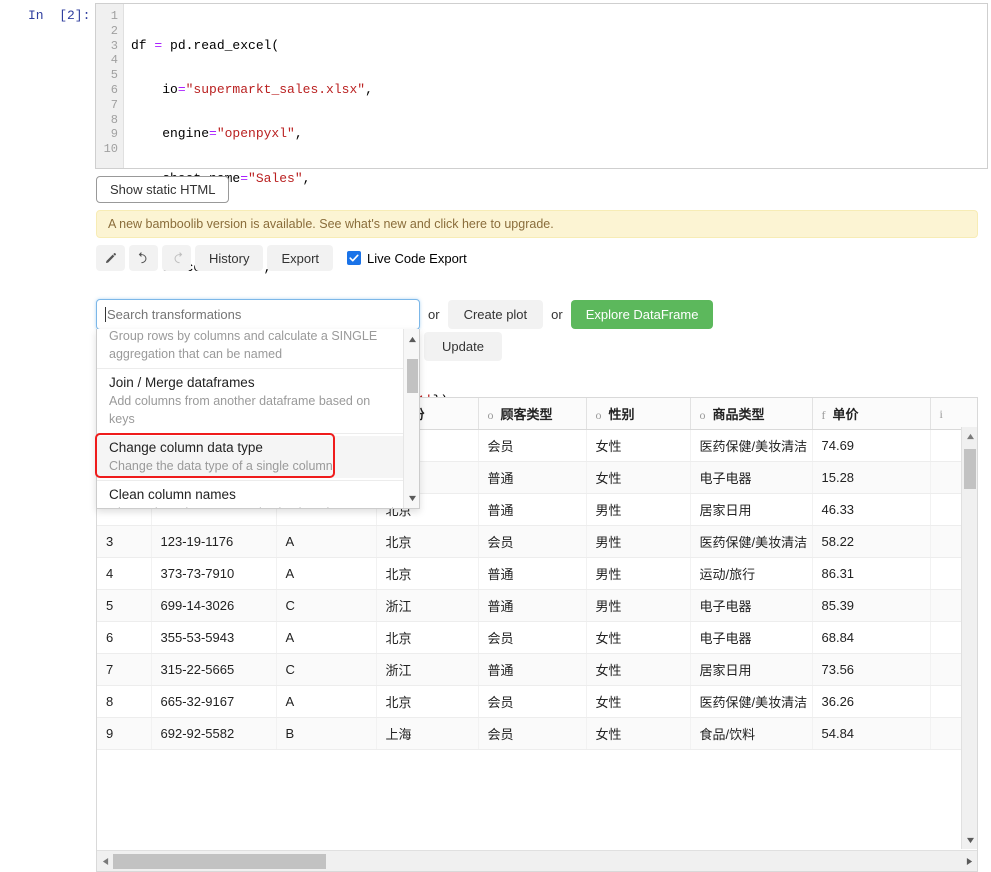  What do you see at coordinates (417, 258) in the screenshot?
I see `live-code-export-label: Live Code Export` at bounding box center [417, 258].